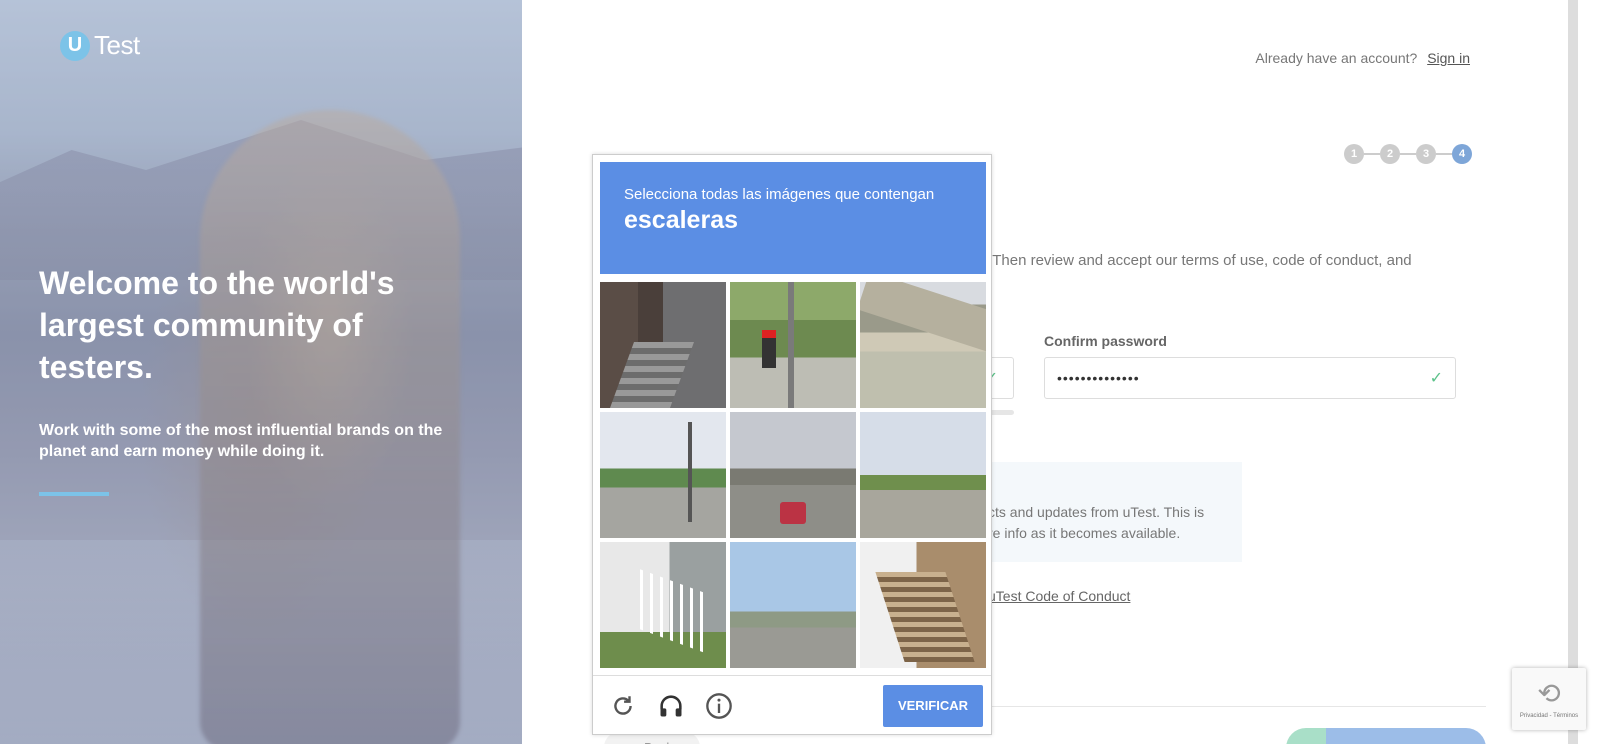  I want to click on recaptcha-badge: ⟲ Privacidad - Términos, so click(1549, 699).